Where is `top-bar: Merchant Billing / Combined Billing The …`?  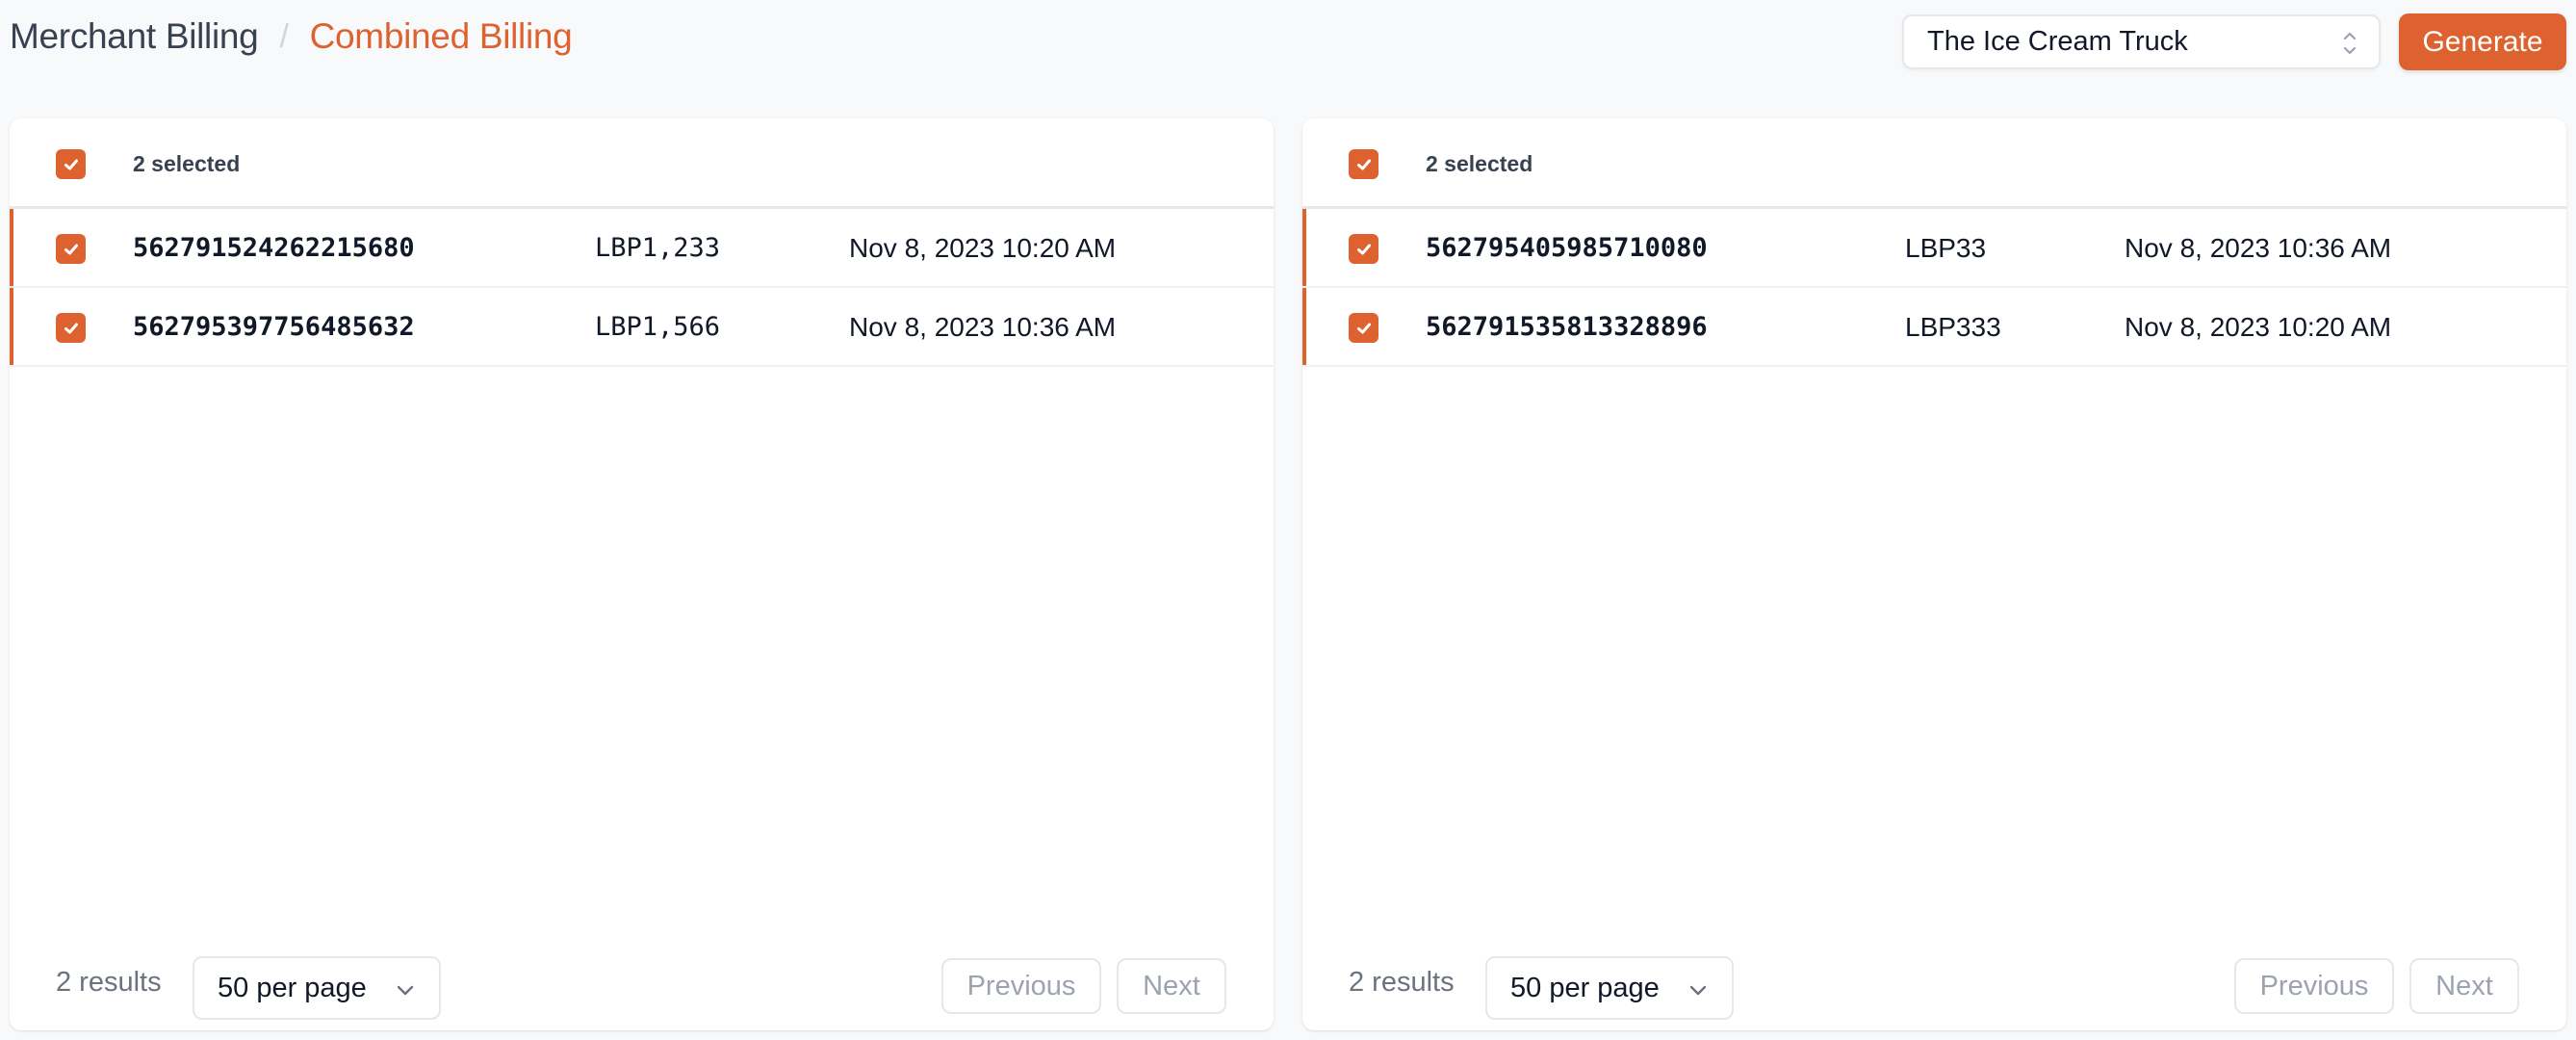 top-bar: Merchant Billing / Combined Billing The … is located at coordinates (1288, 53).